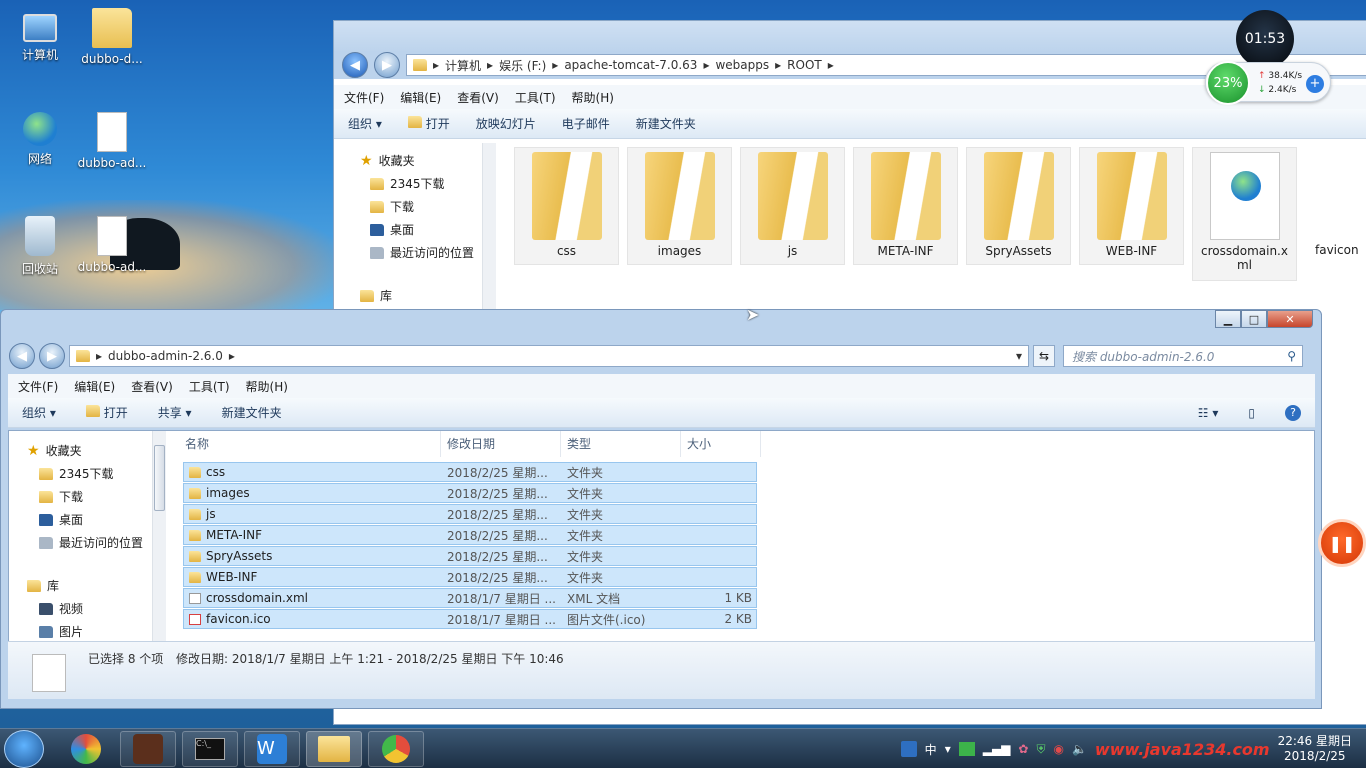 Image resolution: width=1366 pixels, height=768 pixels. I want to click on tile-spryassets: SpryAssets, so click(1018, 206).